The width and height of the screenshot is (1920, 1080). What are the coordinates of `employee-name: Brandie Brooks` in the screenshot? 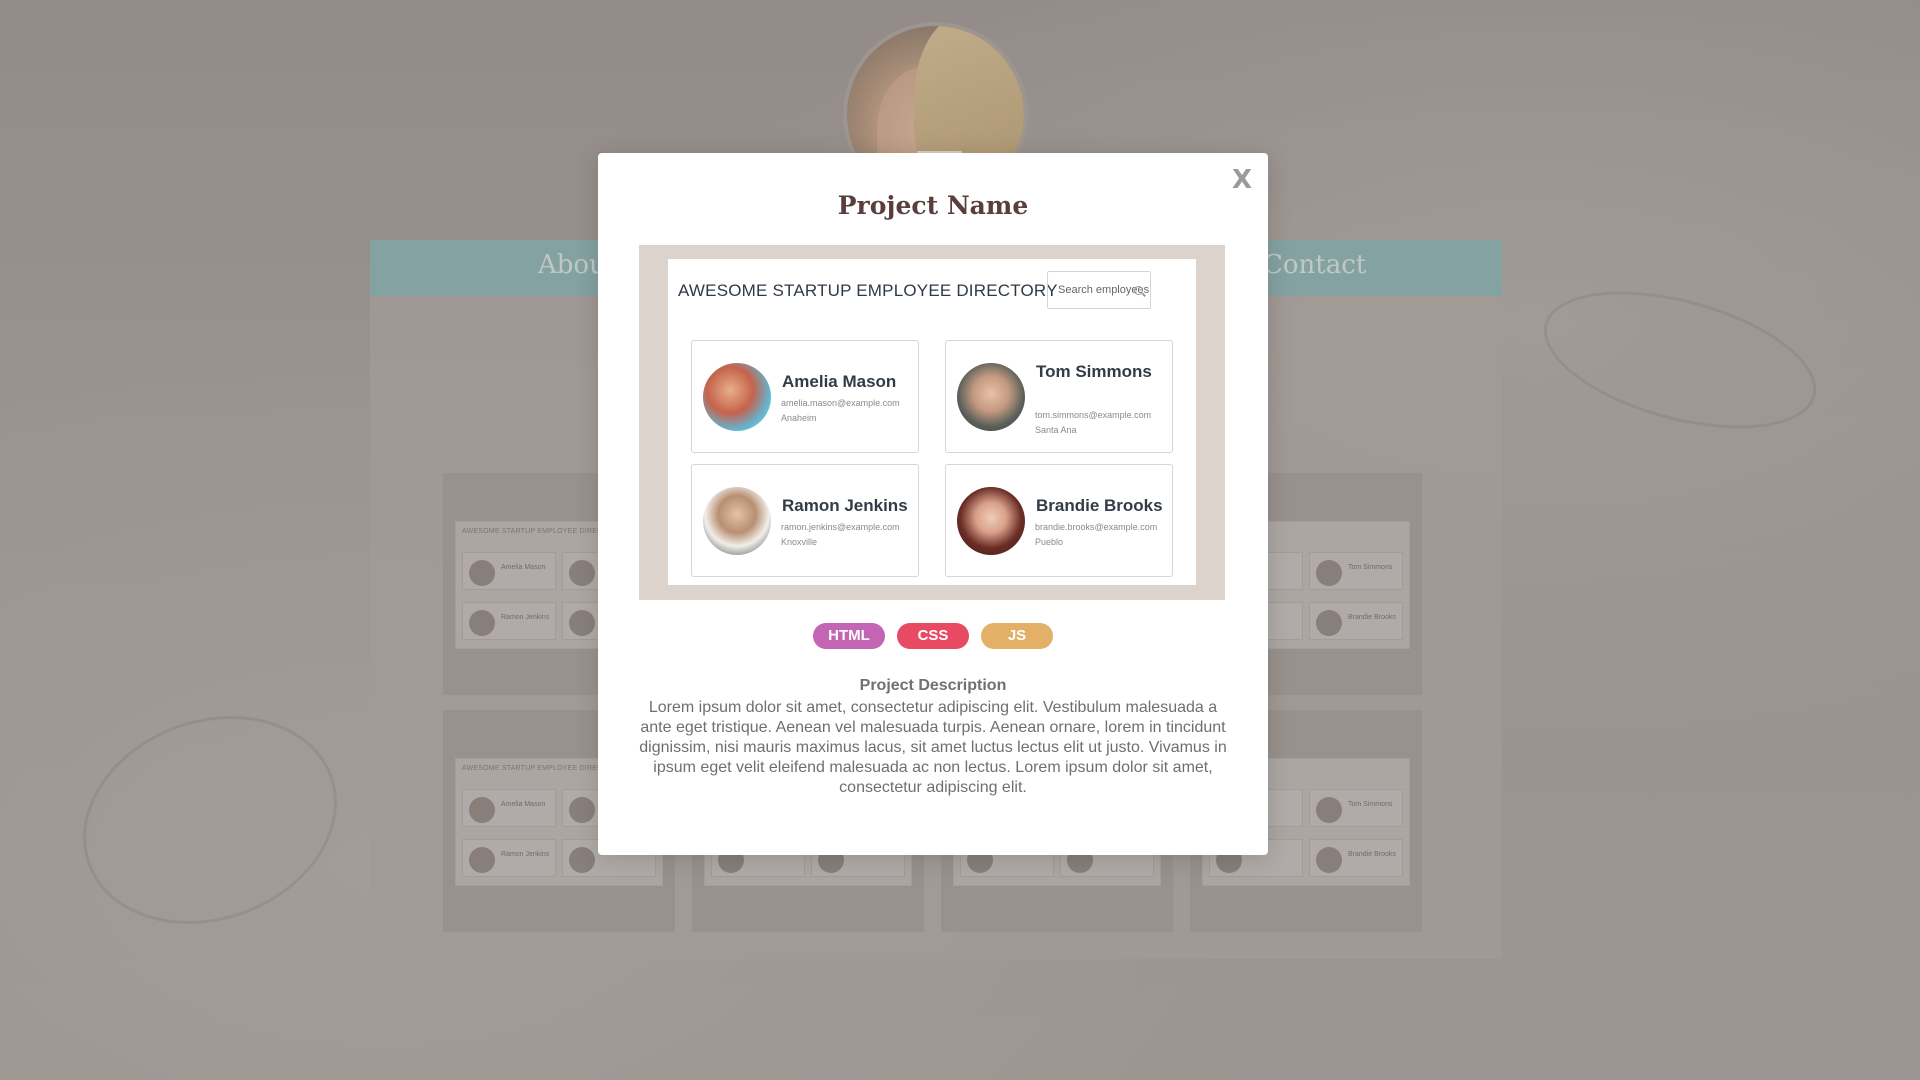 It's located at (1099, 505).